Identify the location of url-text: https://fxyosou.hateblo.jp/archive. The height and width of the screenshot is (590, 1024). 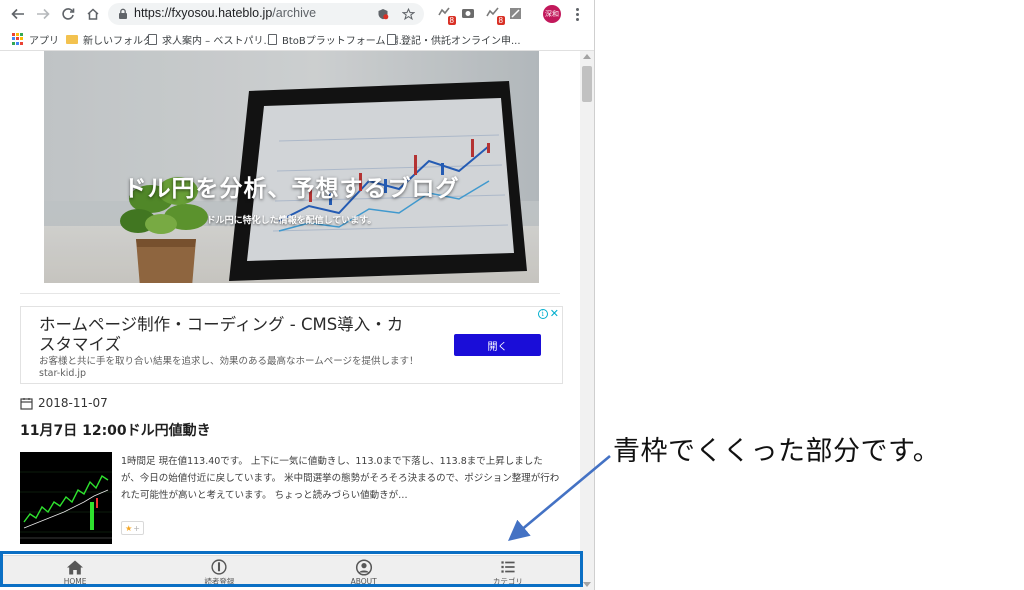
(225, 13).